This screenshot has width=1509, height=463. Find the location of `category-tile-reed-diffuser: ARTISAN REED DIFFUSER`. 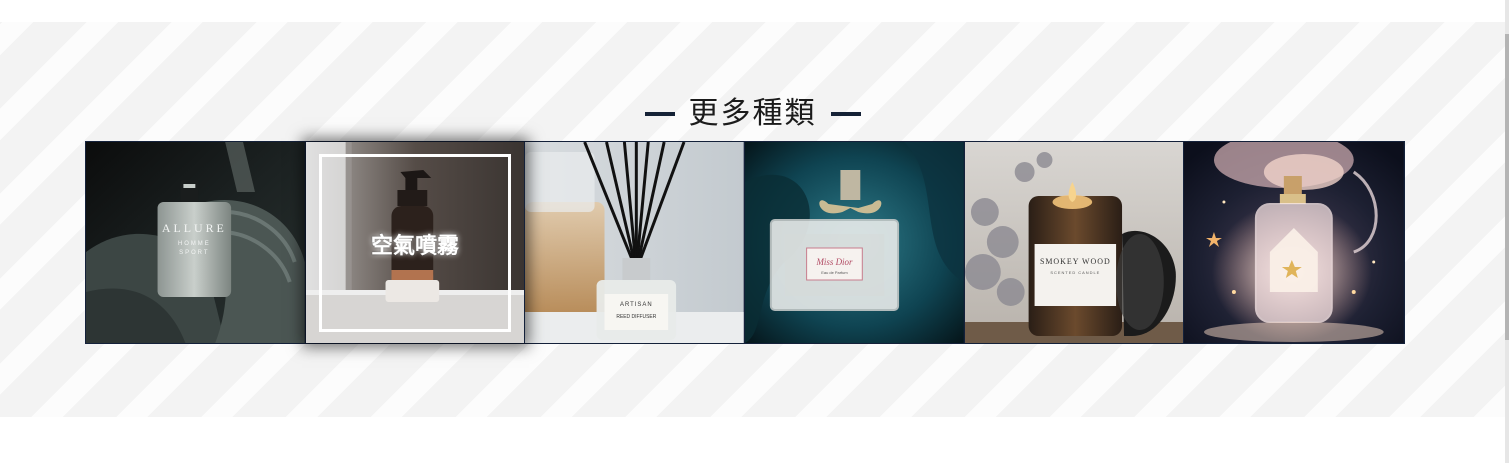

category-tile-reed-diffuser: ARTISAN REED DIFFUSER is located at coordinates (635, 242).